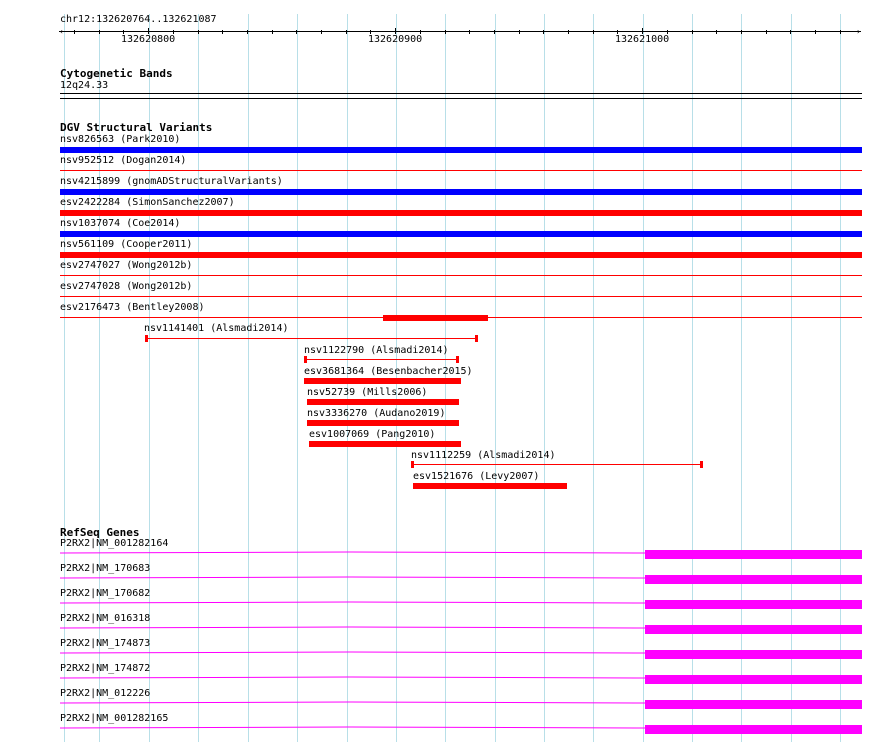 The image size is (890, 742). I want to click on dgv-row-3-label: nsv4215899 (gnomADStructuralVariants), so click(171, 181).